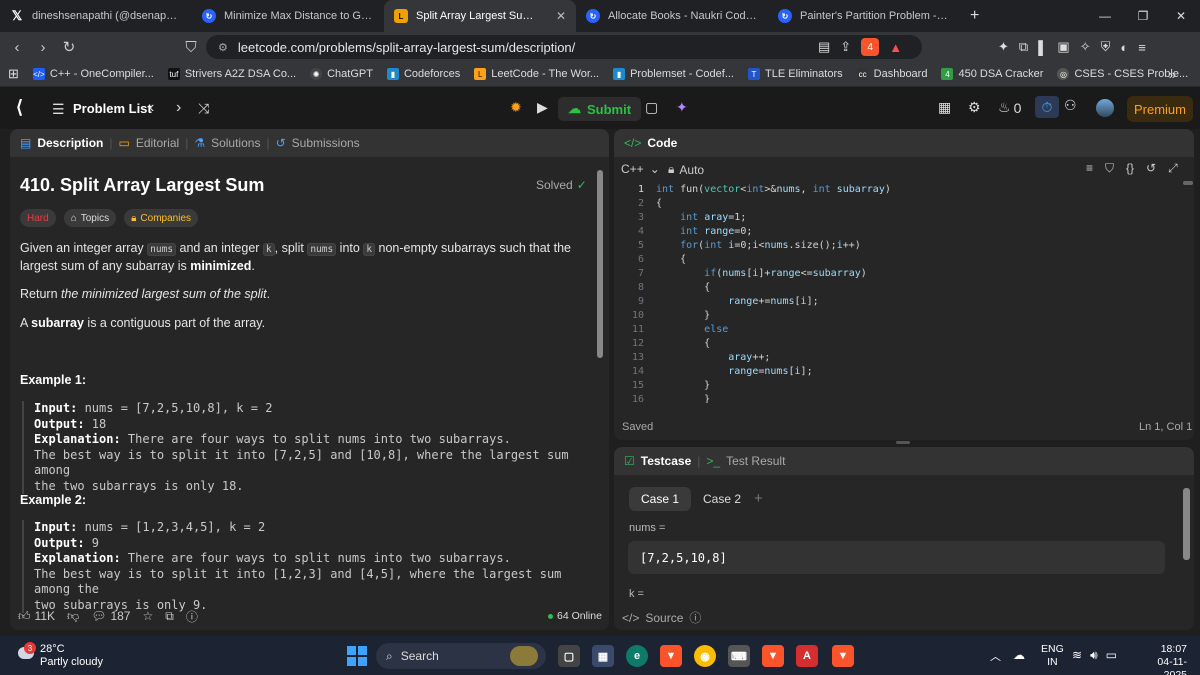  What do you see at coordinates (90, 218) in the screenshot?
I see `topics-tag: ⌂ Topics` at bounding box center [90, 218].